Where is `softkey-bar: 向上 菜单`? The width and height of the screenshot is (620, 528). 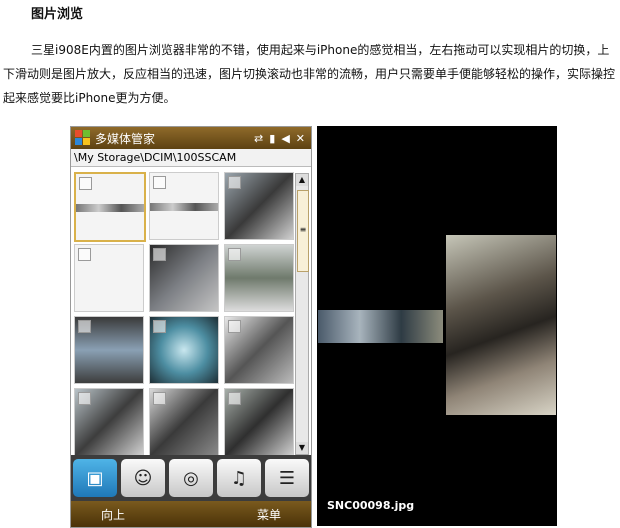 softkey-bar: 向上 菜单 is located at coordinates (191, 514).